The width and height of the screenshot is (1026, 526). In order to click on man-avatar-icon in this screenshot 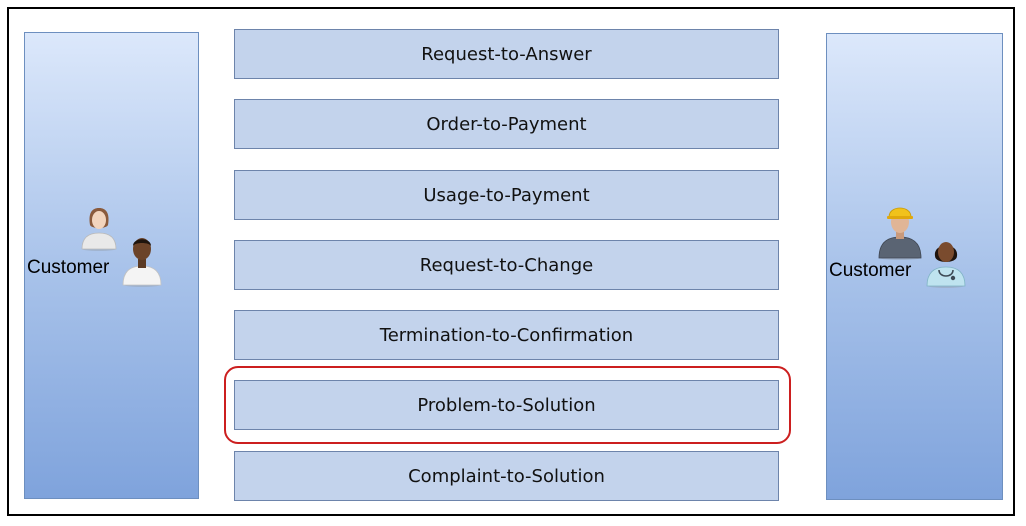, I will do `click(142, 262)`.